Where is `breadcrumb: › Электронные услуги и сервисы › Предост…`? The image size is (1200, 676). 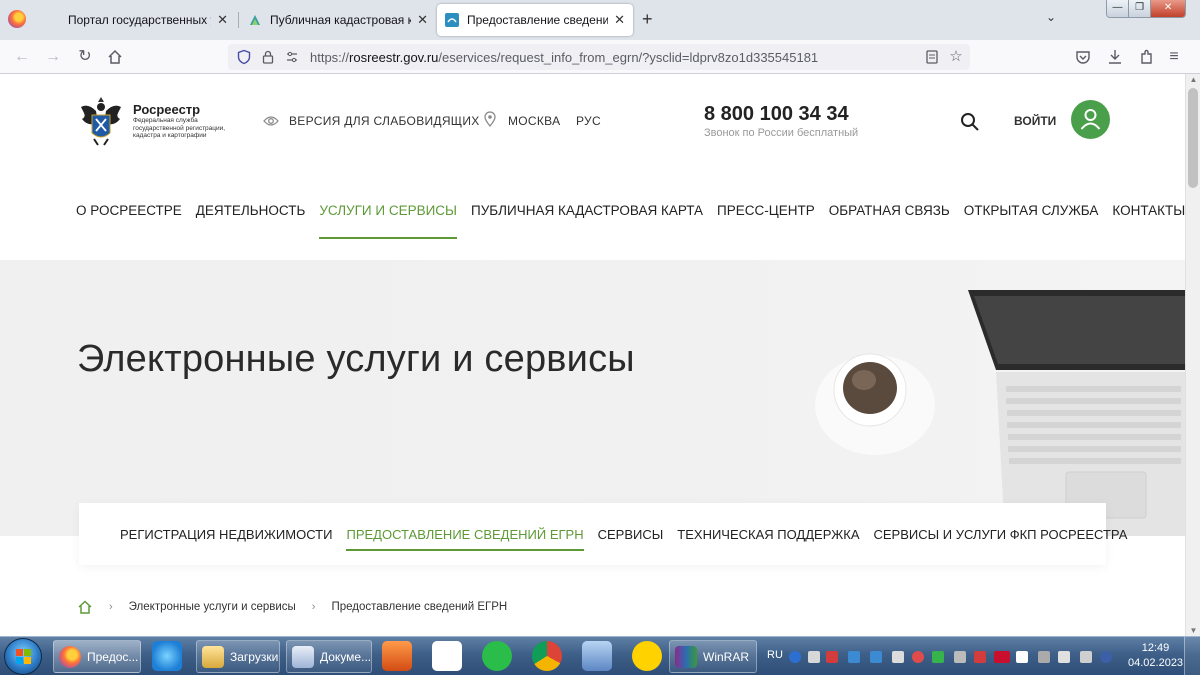 breadcrumb: › Электронные услуги и сервисы › Предост… is located at coordinates (292, 607).